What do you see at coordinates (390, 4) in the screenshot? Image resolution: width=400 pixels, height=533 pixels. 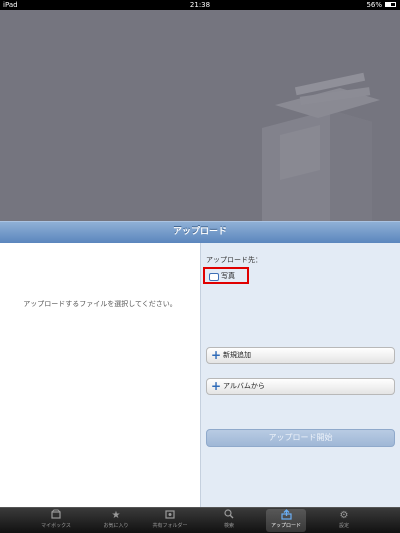 I see `battery-icon` at bounding box center [390, 4].